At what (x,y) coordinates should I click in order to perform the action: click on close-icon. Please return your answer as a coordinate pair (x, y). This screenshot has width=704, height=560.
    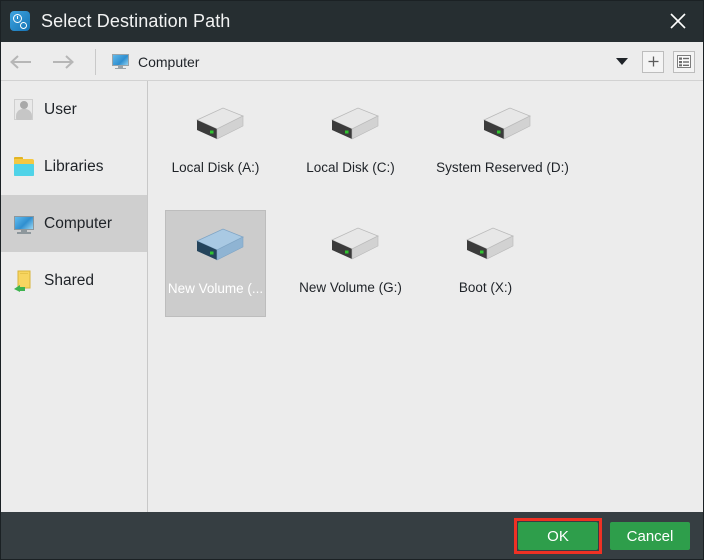
    Looking at the image, I should click on (678, 21).